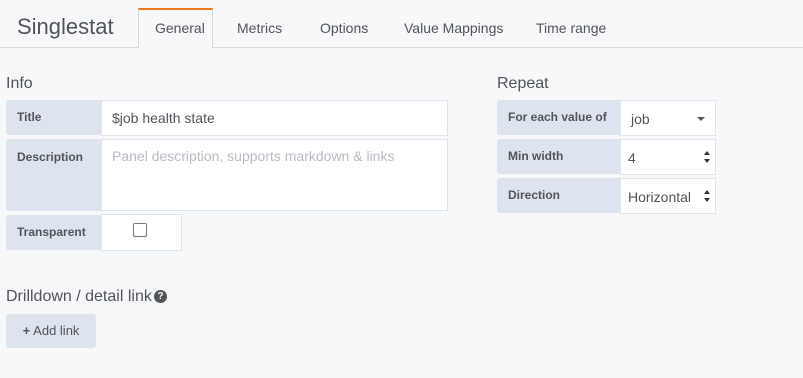 The height and width of the screenshot is (378, 803). What do you see at coordinates (175, 28) in the screenshot?
I see `tab-general: General` at bounding box center [175, 28].